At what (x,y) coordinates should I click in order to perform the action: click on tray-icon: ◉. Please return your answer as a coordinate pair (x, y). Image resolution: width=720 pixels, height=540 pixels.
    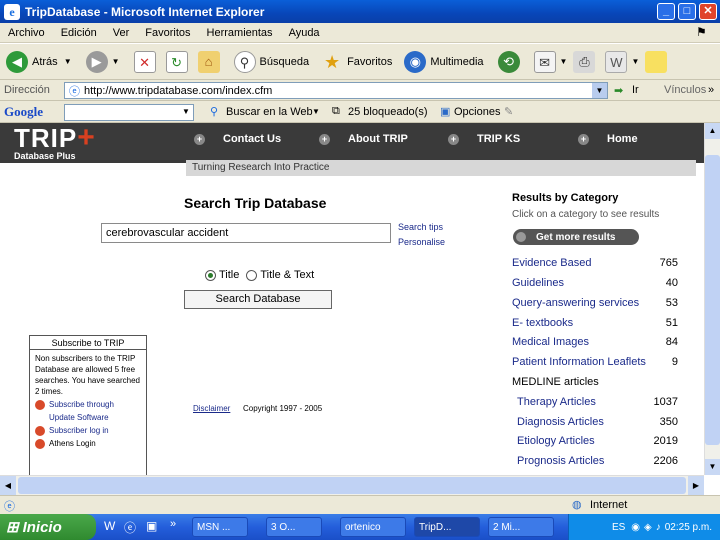
    Looking at the image, I should click on (635, 527).